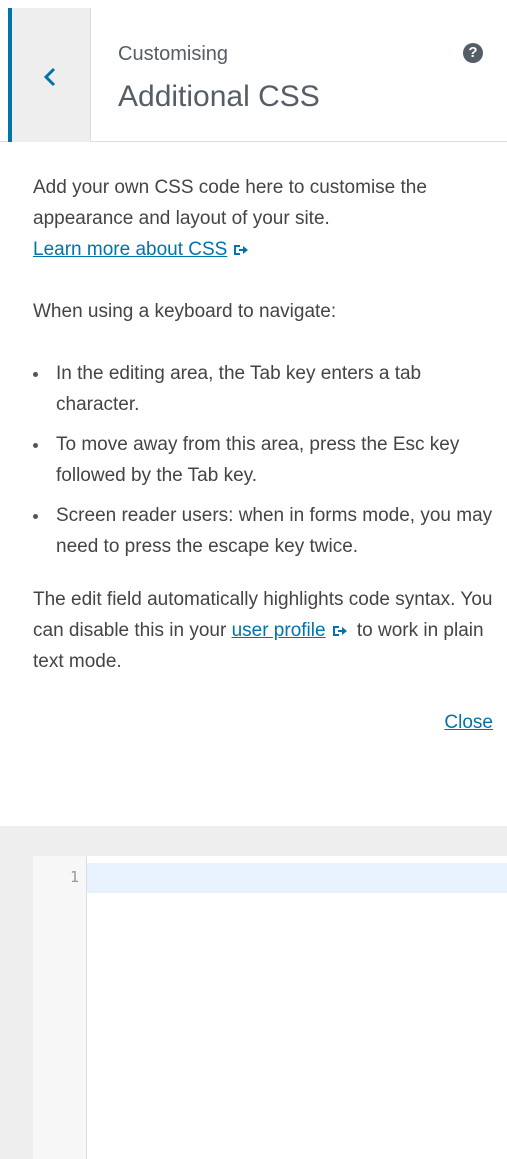  What do you see at coordinates (473, 53) in the screenshot?
I see `help-icon: ?` at bounding box center [473, 53].